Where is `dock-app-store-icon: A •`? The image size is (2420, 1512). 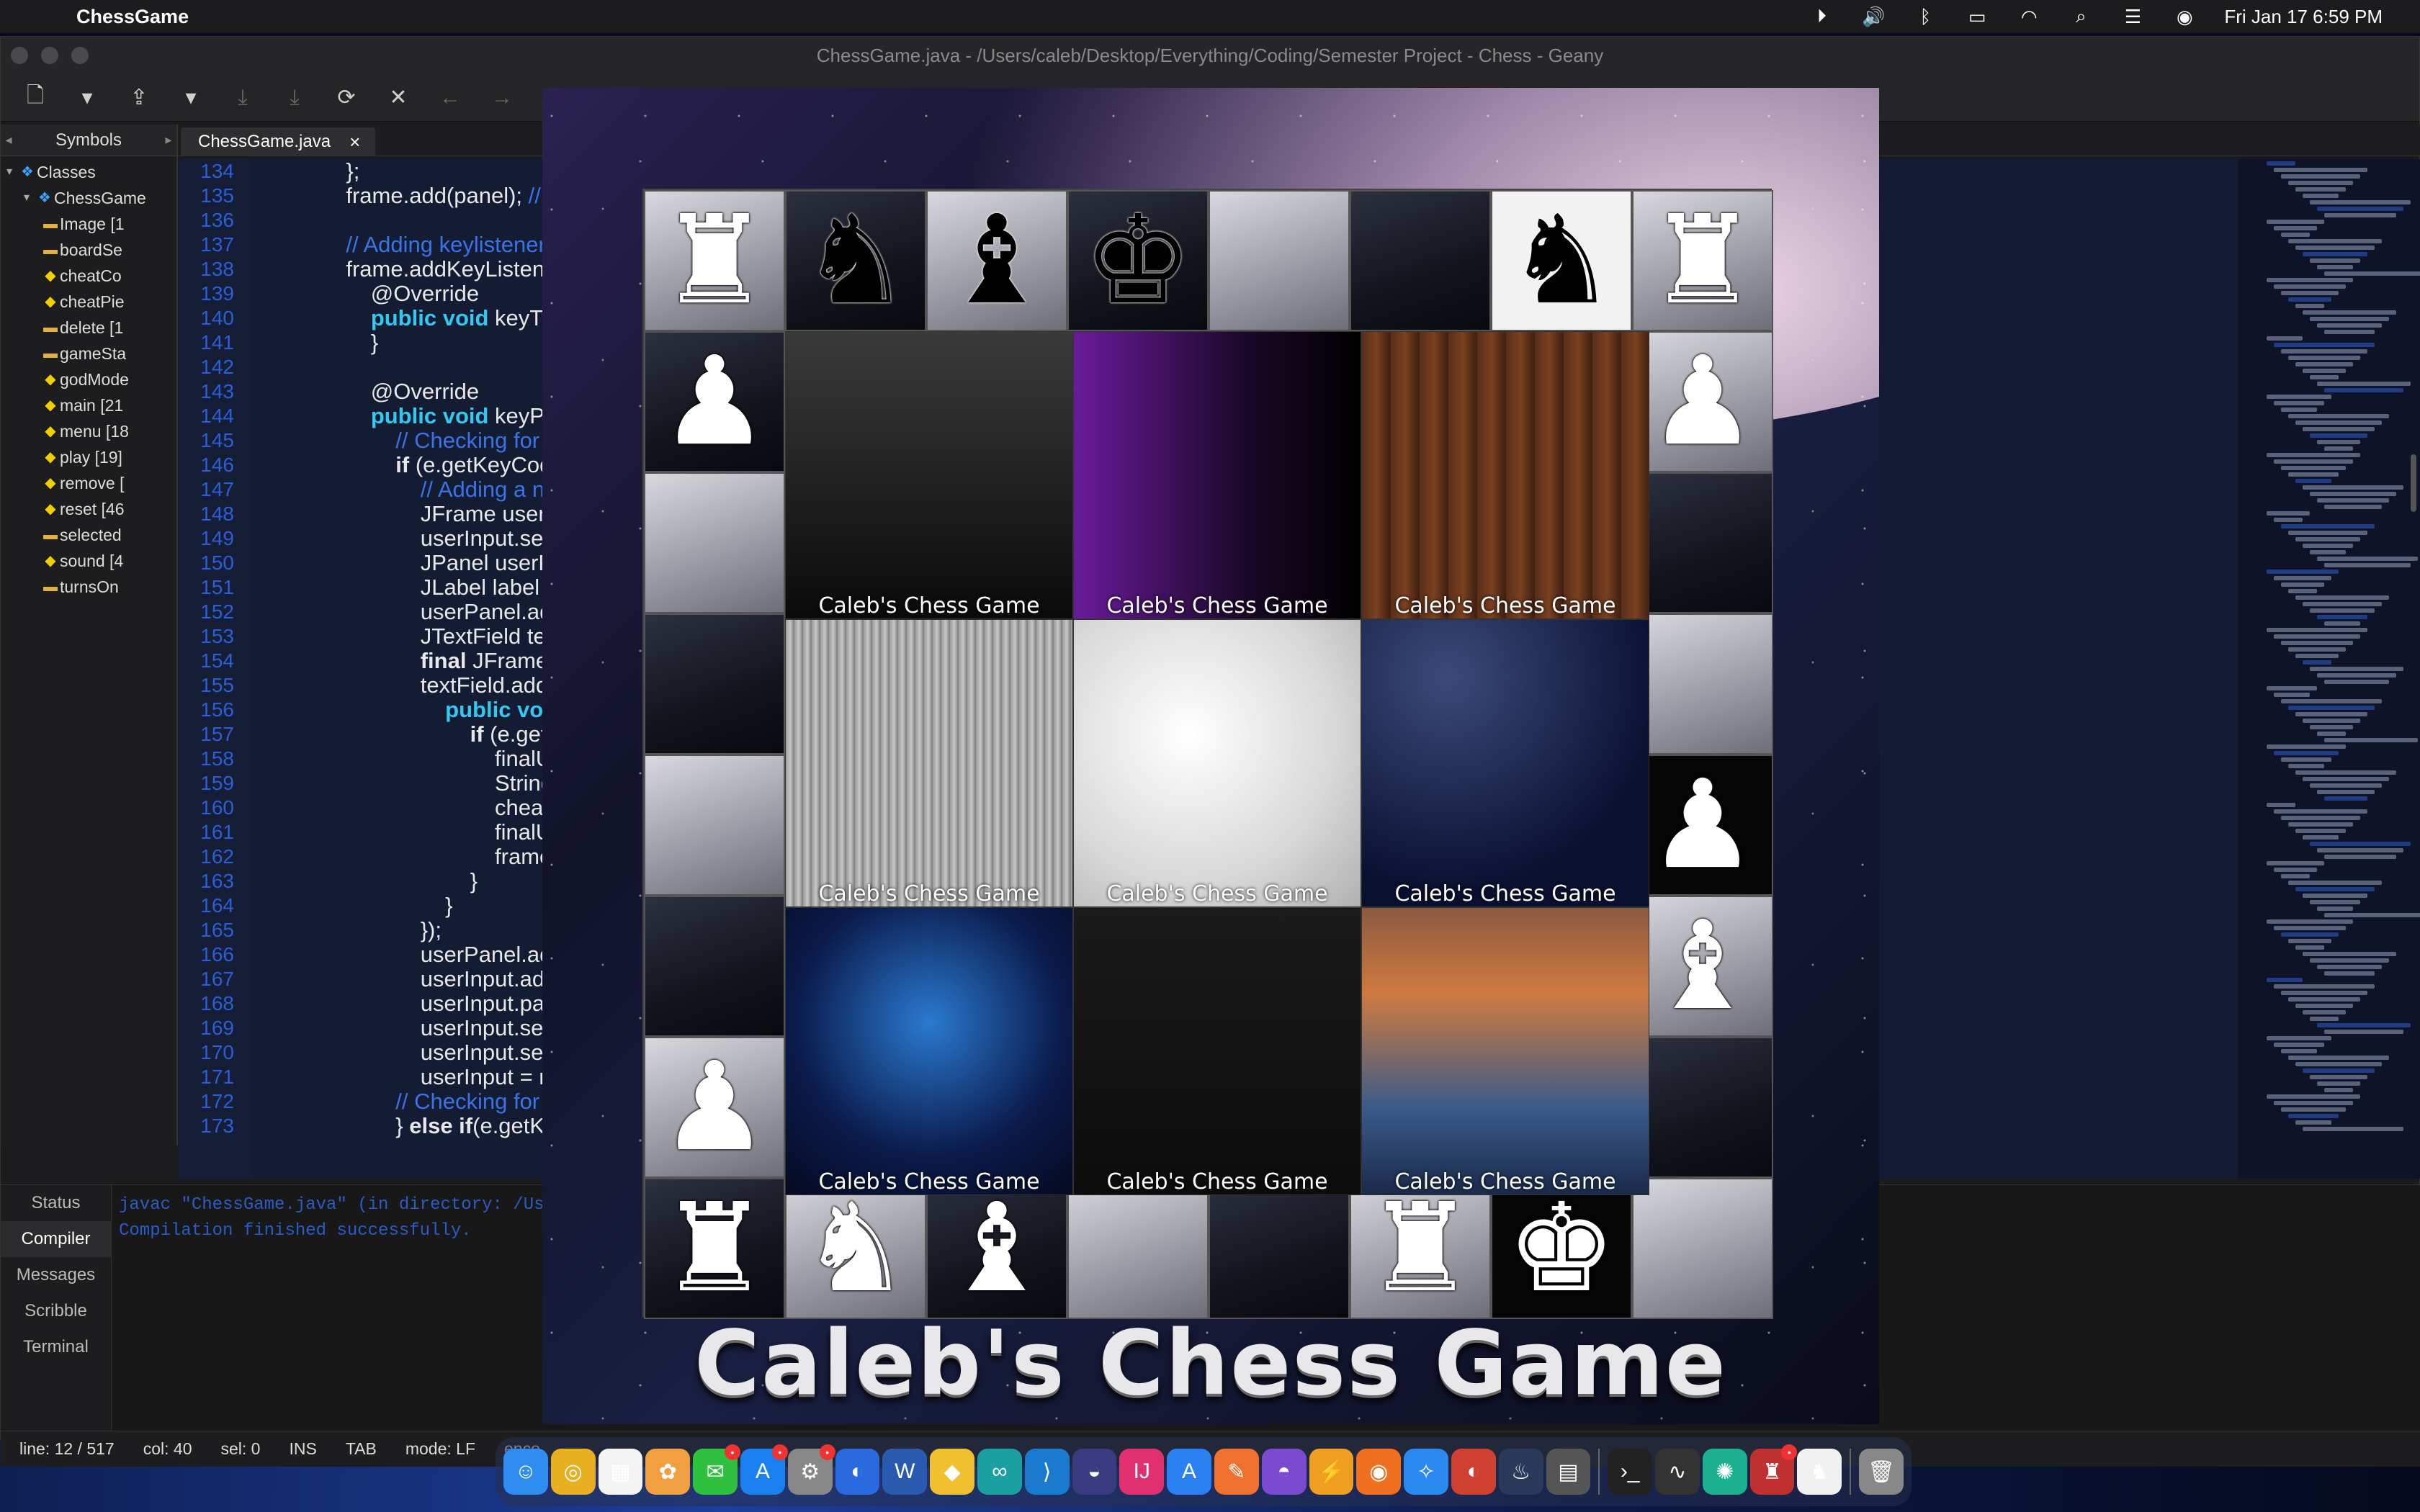 dock-app-store-icon: A • is located at coordinates (764, 1469).